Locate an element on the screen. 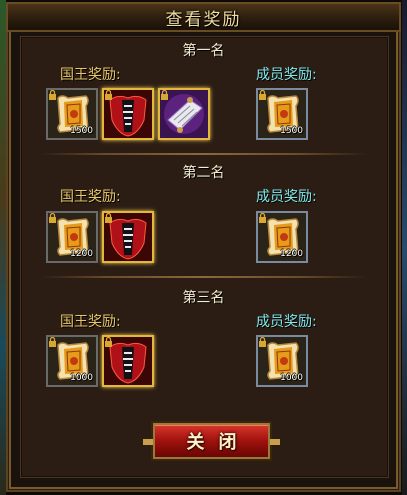  rank-2-member-label: 成员奖励: is located at coordinates (286, 197).